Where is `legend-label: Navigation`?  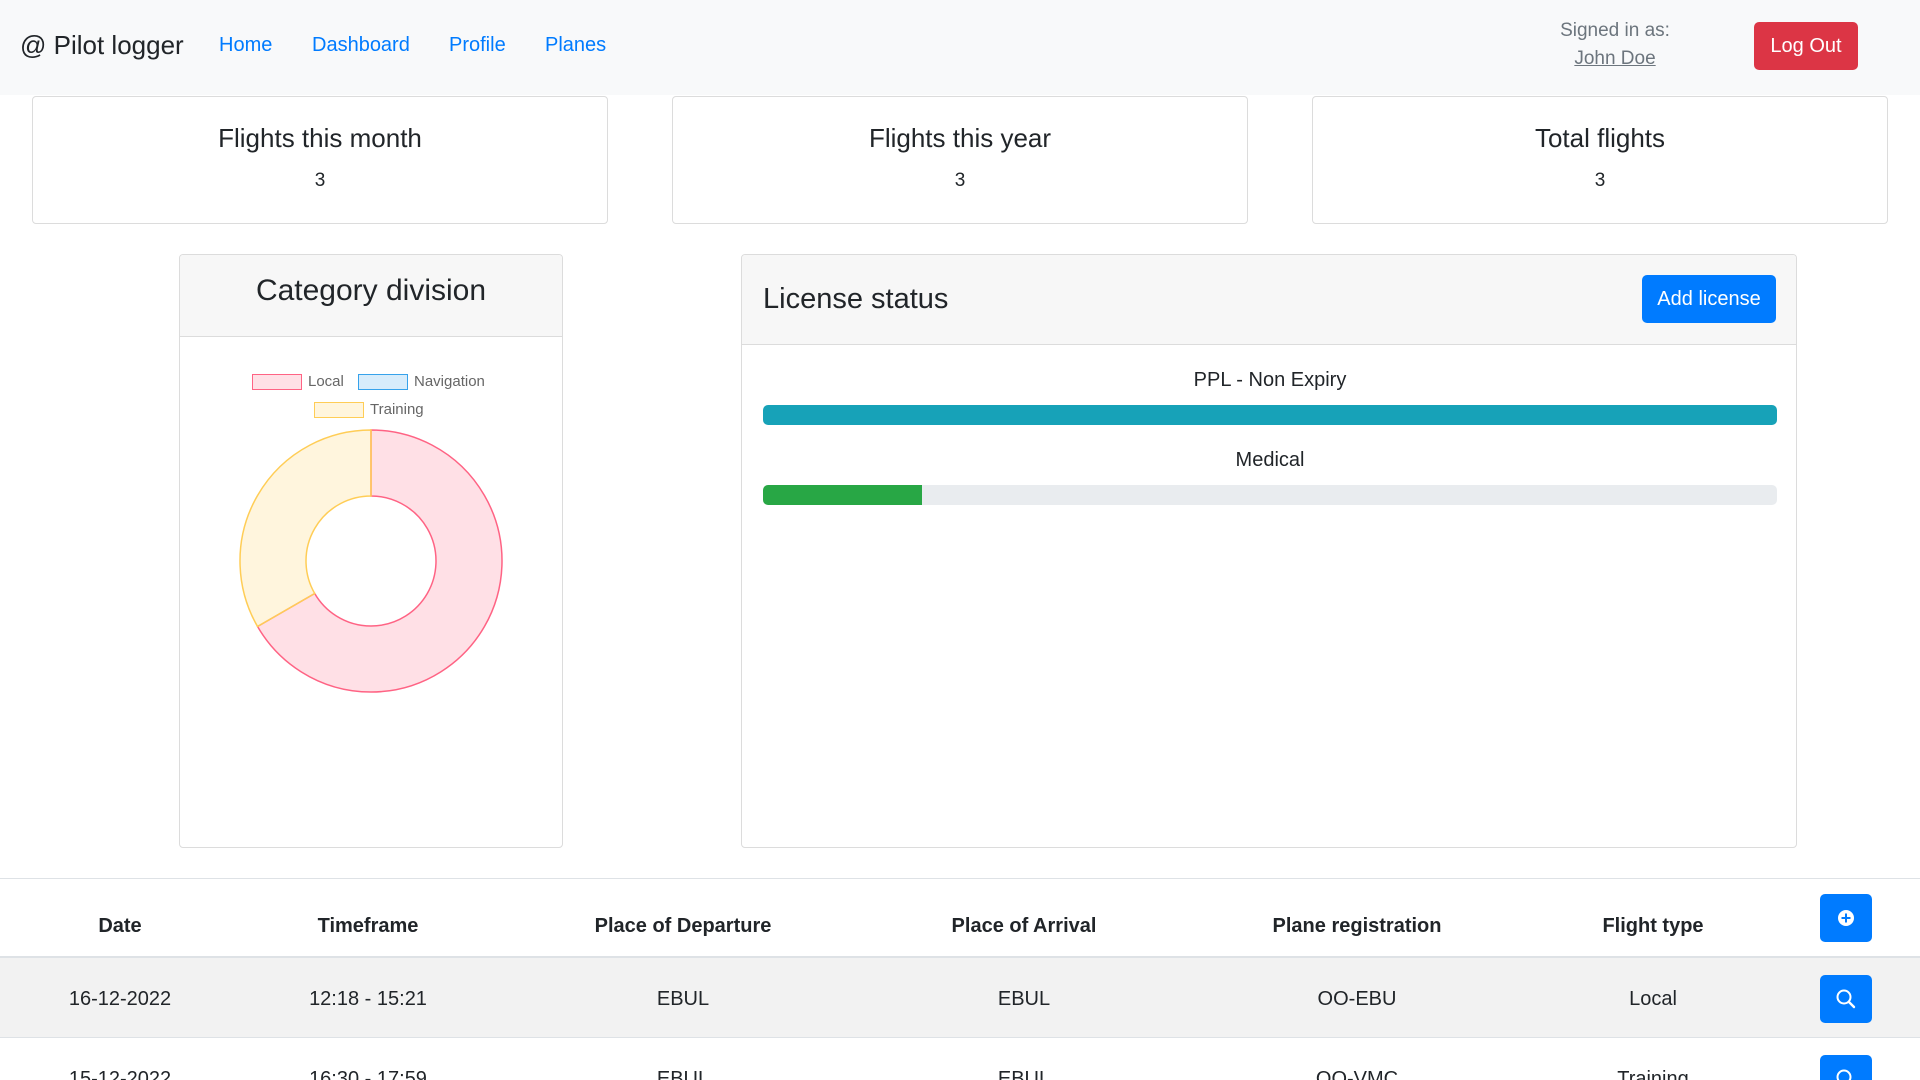
legend-label: Navigation is located at coordinates (449, 381).